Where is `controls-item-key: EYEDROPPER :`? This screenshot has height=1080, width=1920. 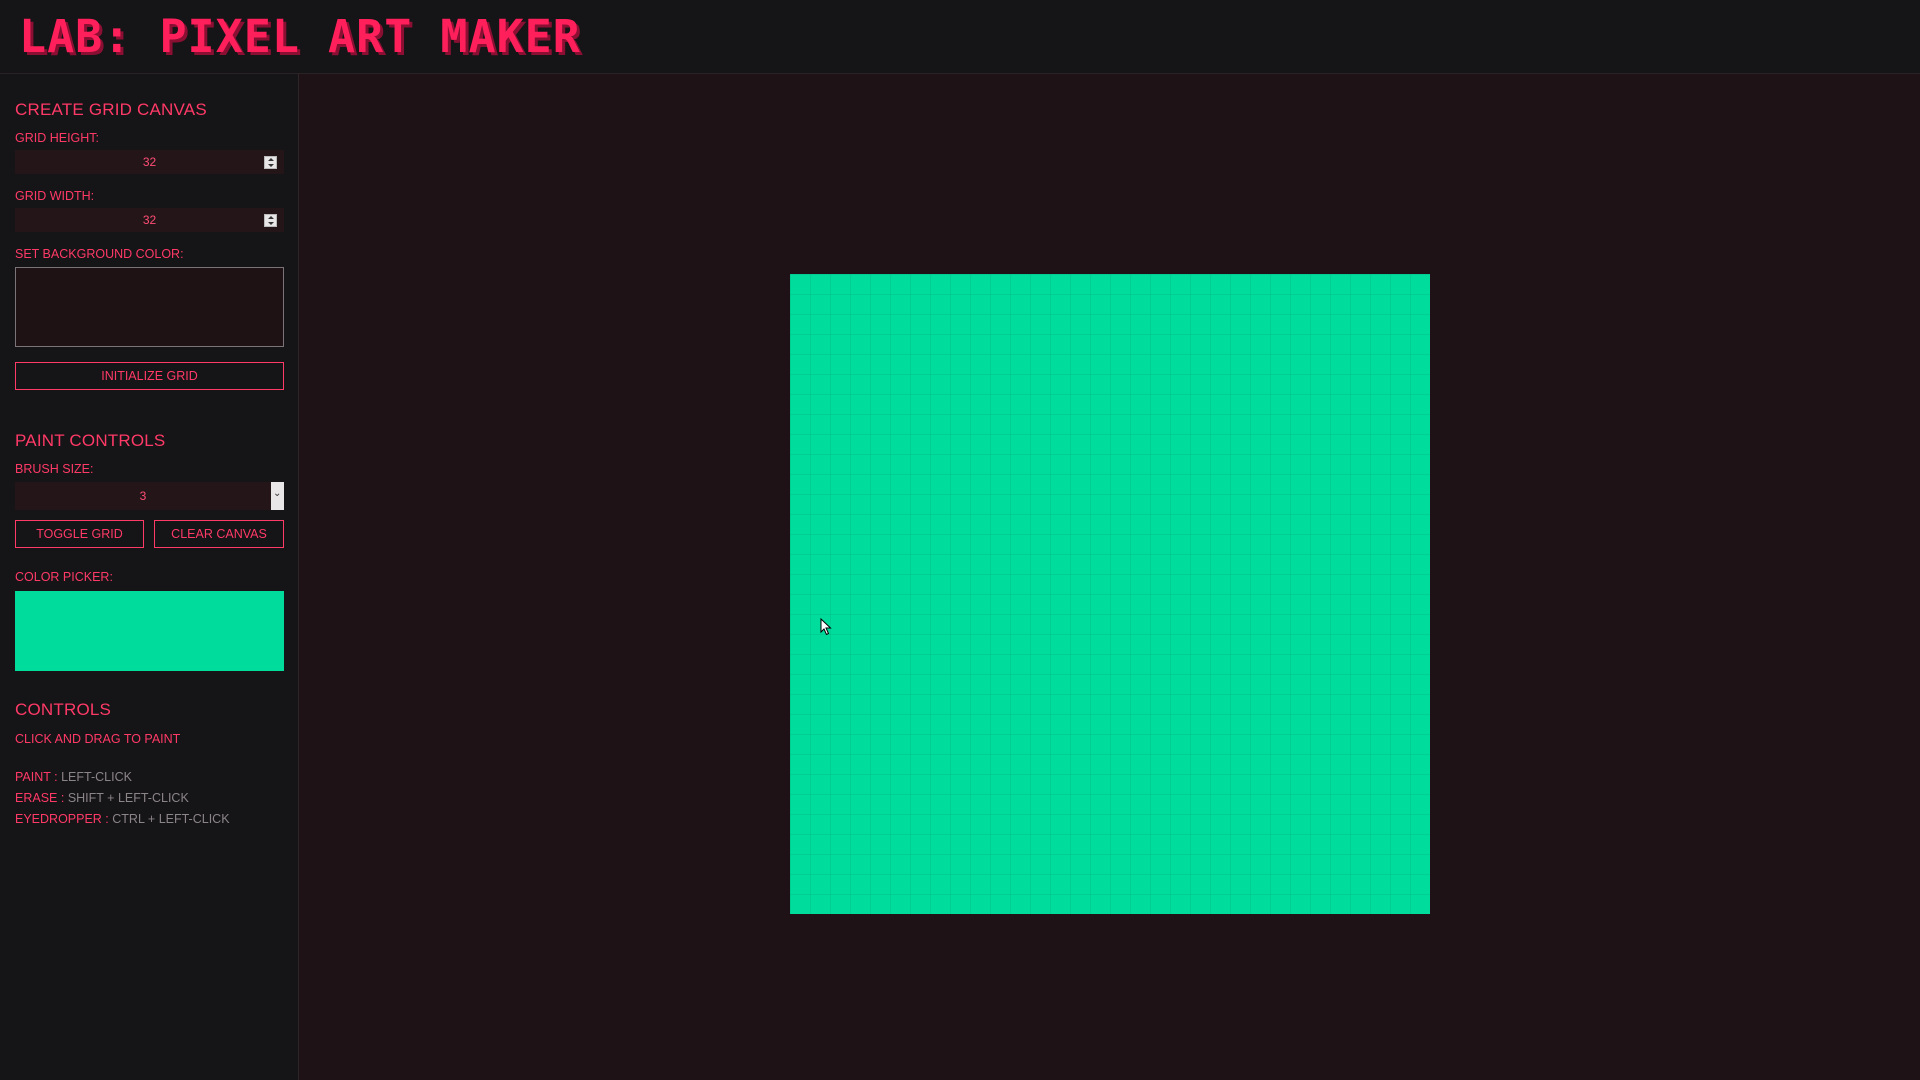
controls-item-key: EYEDROPPER : is located at coordinates (62, 819).